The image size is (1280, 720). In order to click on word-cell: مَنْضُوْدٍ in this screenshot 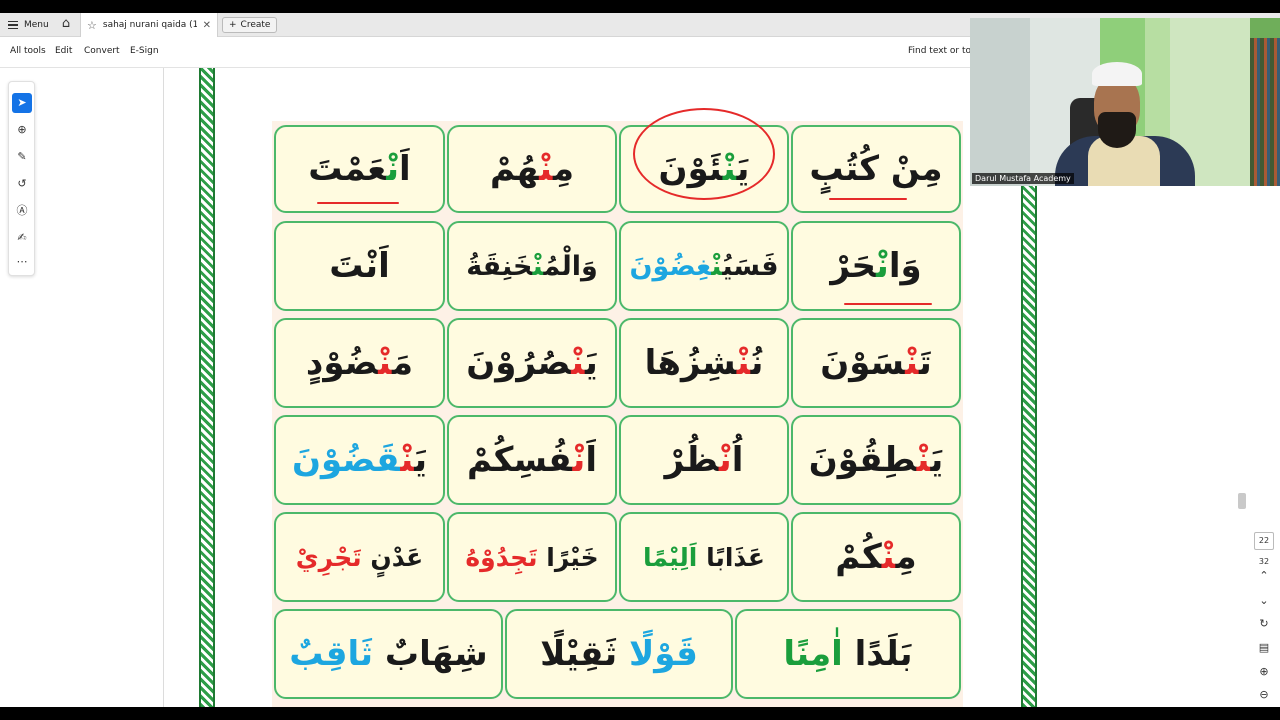, I will do `click(359, 363)`.